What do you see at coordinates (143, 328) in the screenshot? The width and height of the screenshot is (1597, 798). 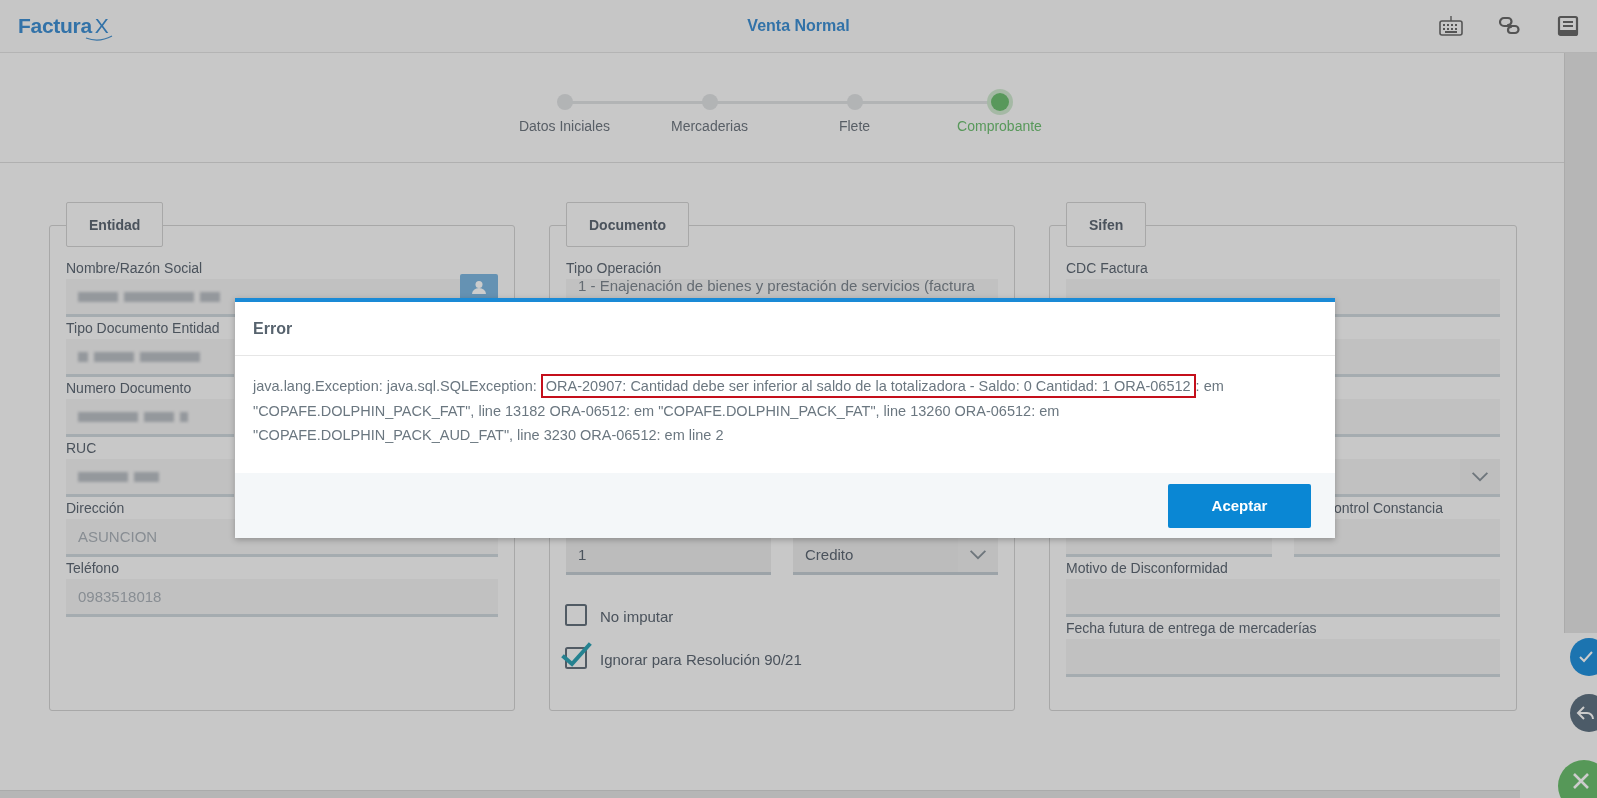 I see `field-label: Tipo Documento Entidad` at bounding box center [143, 328].